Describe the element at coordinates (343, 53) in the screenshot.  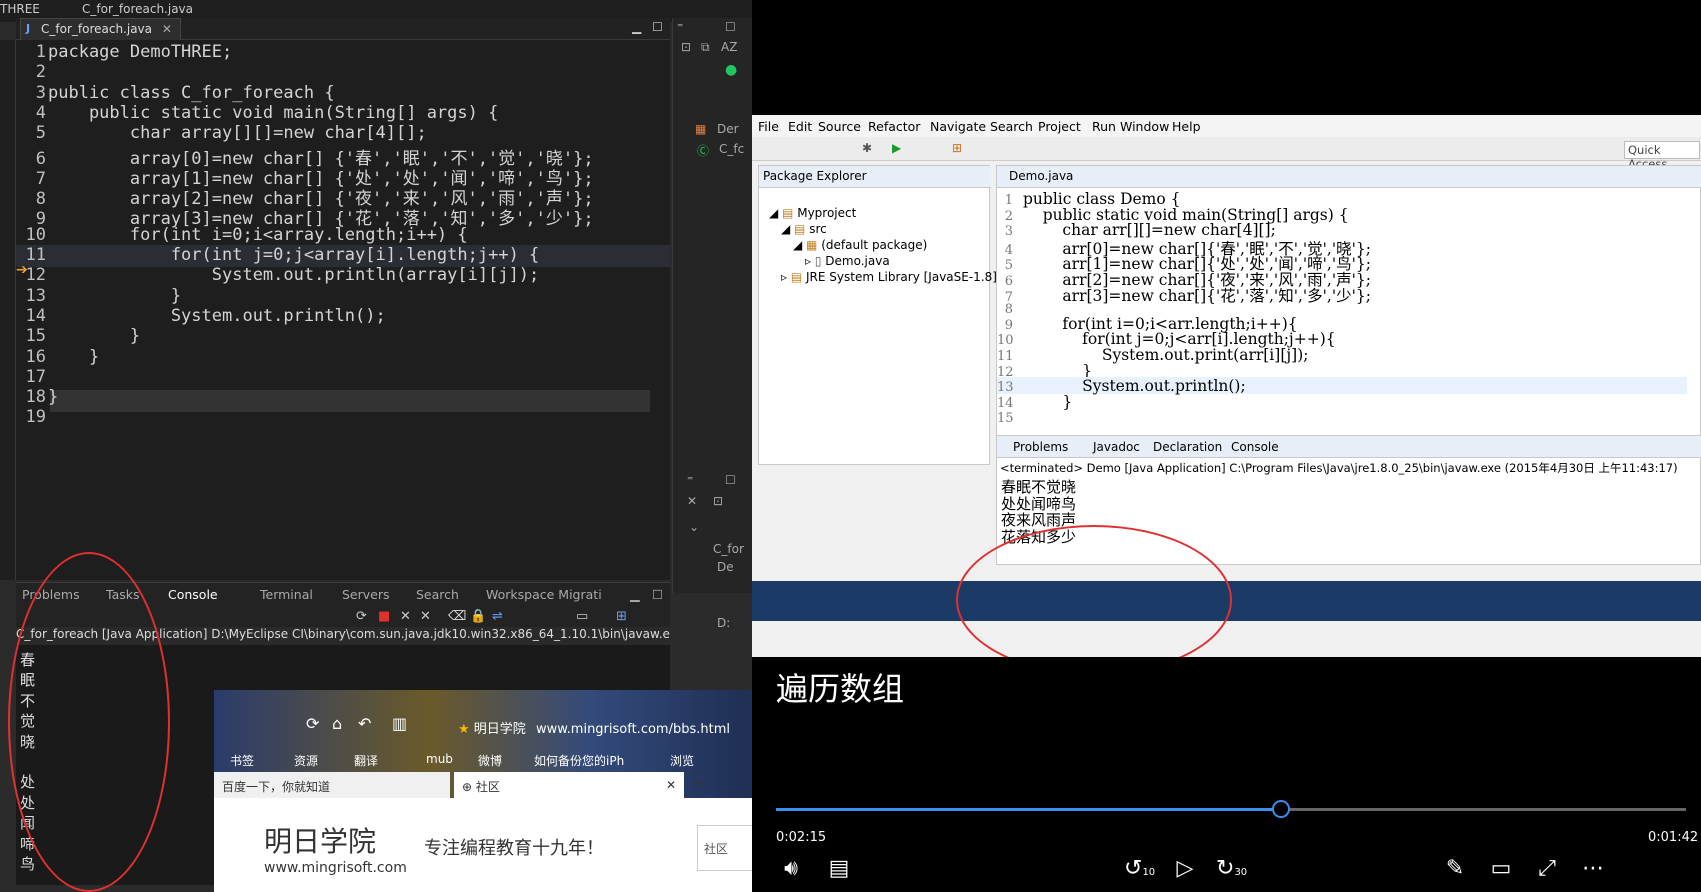
I see `code-line: 1 package DemoTHREE;` at that location.